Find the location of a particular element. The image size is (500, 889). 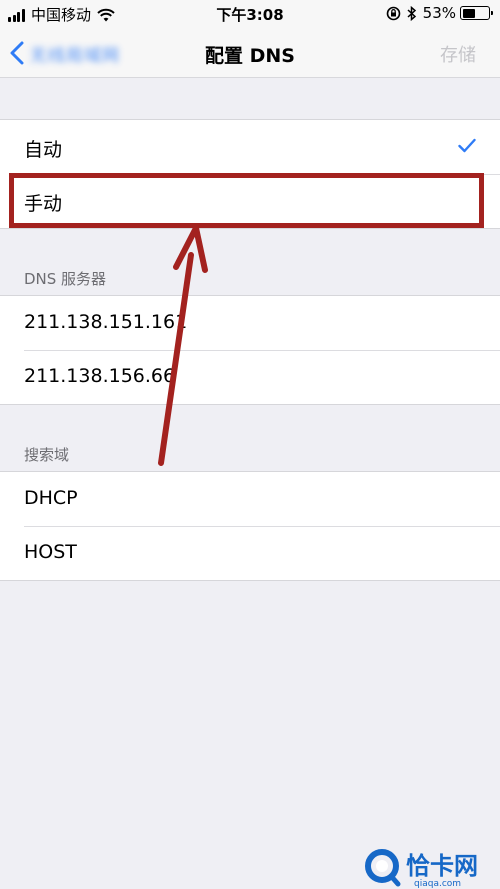

page-title: 配置 DNS is located at coordinates (250, 56).